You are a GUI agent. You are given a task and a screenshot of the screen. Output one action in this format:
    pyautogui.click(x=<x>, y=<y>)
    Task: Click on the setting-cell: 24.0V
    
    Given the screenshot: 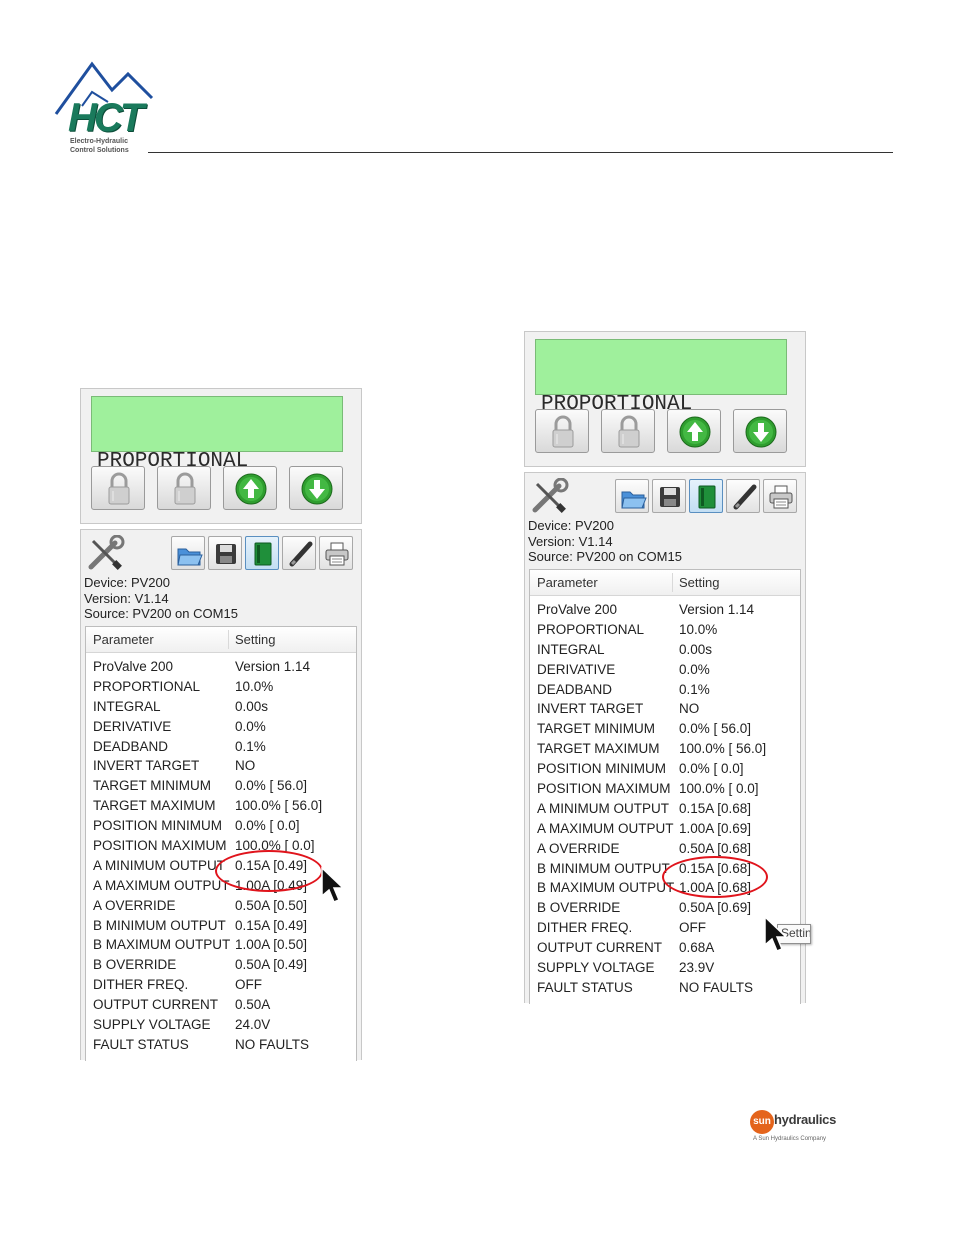 What is the action you would take?
    pyautogui.click(x=253, y=1025)
    